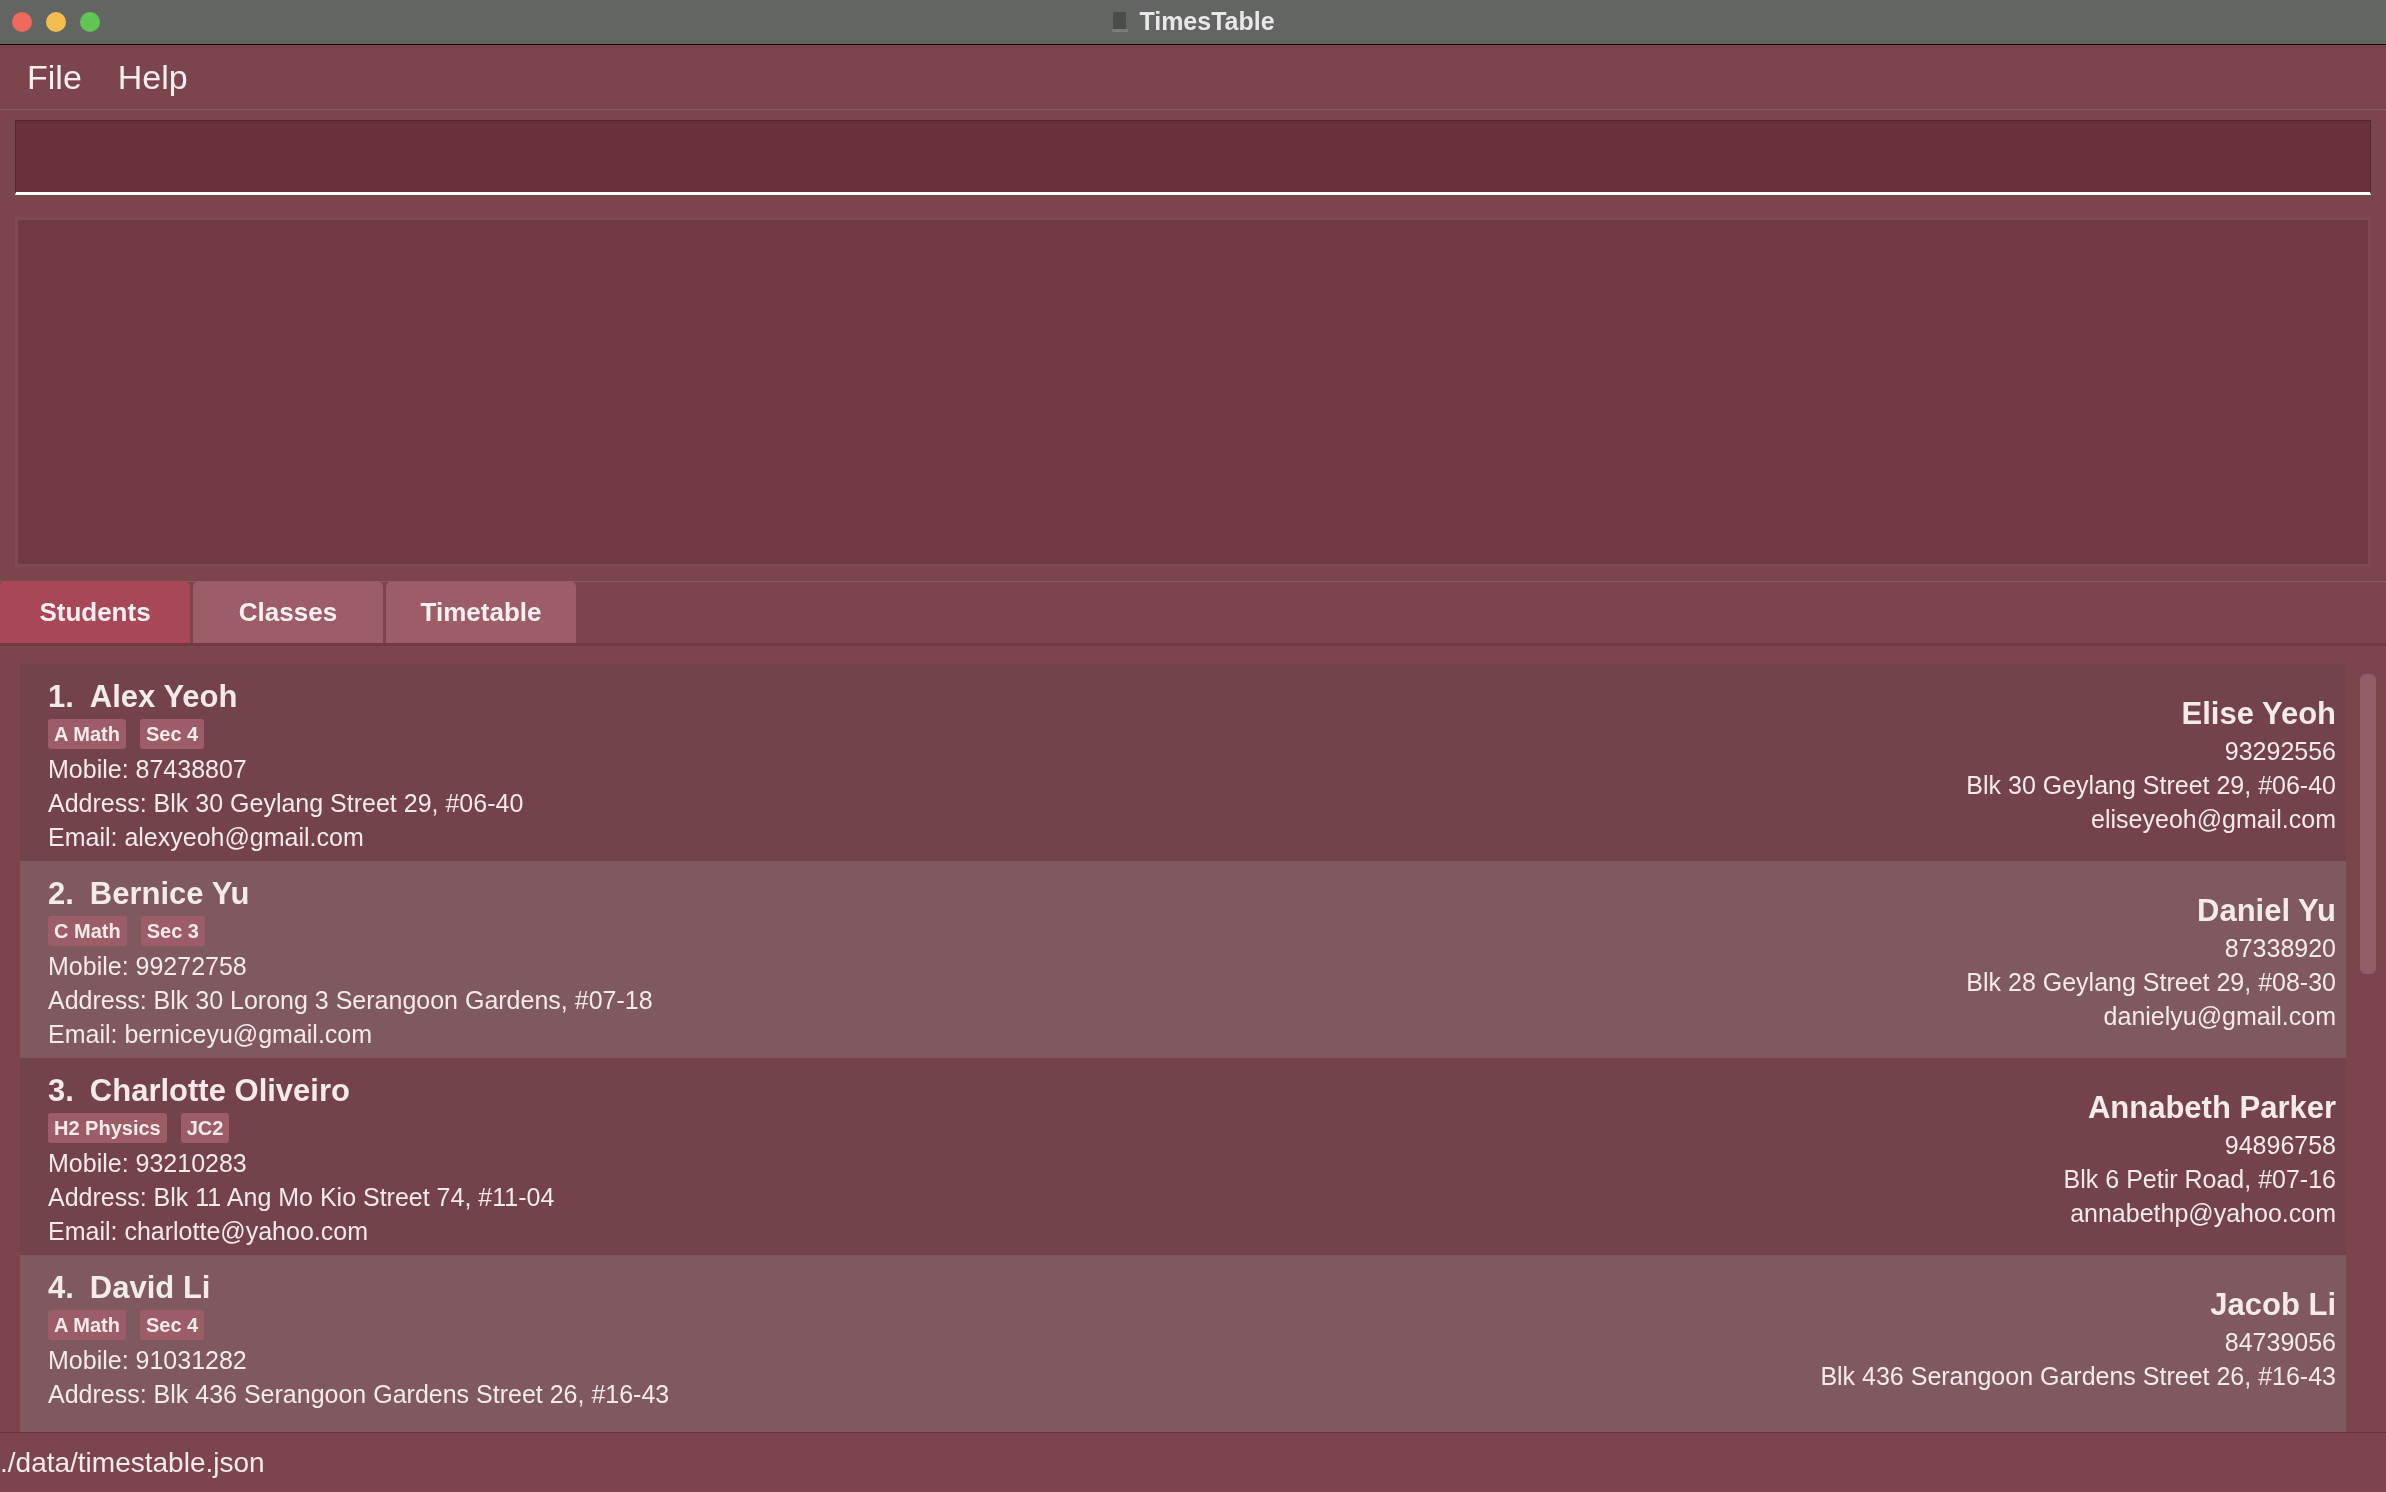 Image resolution: width=2386 pixels, height=1492 pixels. I want to click on parent-address: Blk 6 Petir Road, #07-16, so click(2199, 1179).